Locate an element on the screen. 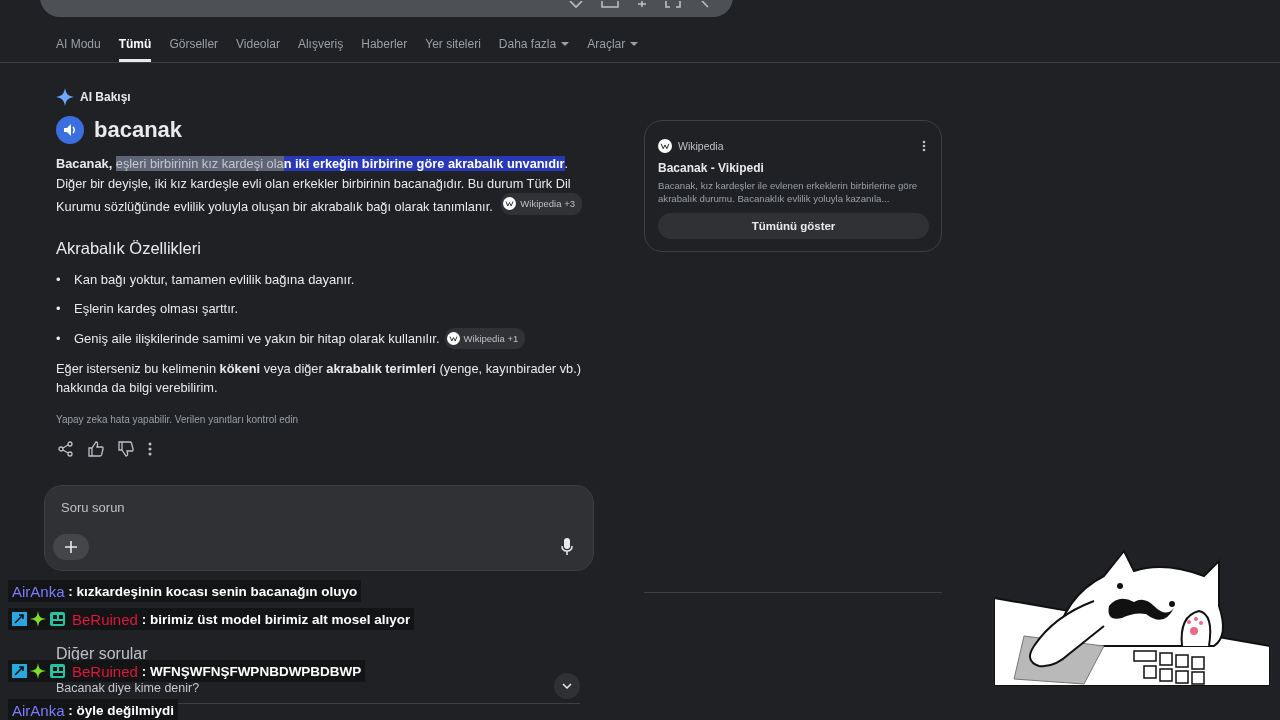  search-tab: Alışveriş is located at coordinates (320, 48).